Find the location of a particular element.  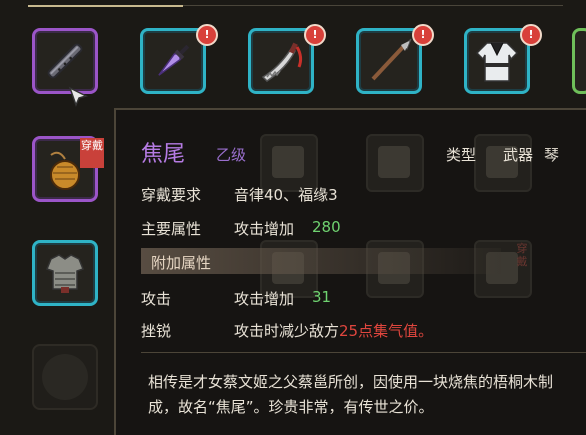

extra-attr-text: 攻击增加 is located at coordinates (264, 299).